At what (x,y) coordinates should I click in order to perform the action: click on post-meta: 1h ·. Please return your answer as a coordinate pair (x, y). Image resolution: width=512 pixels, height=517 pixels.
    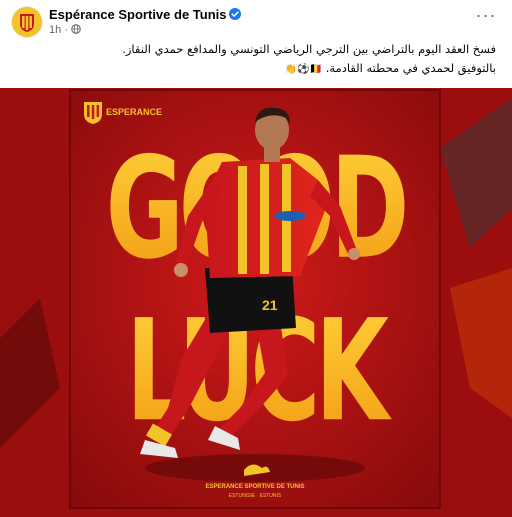
    Looking at the image, I should click on (65, 30).